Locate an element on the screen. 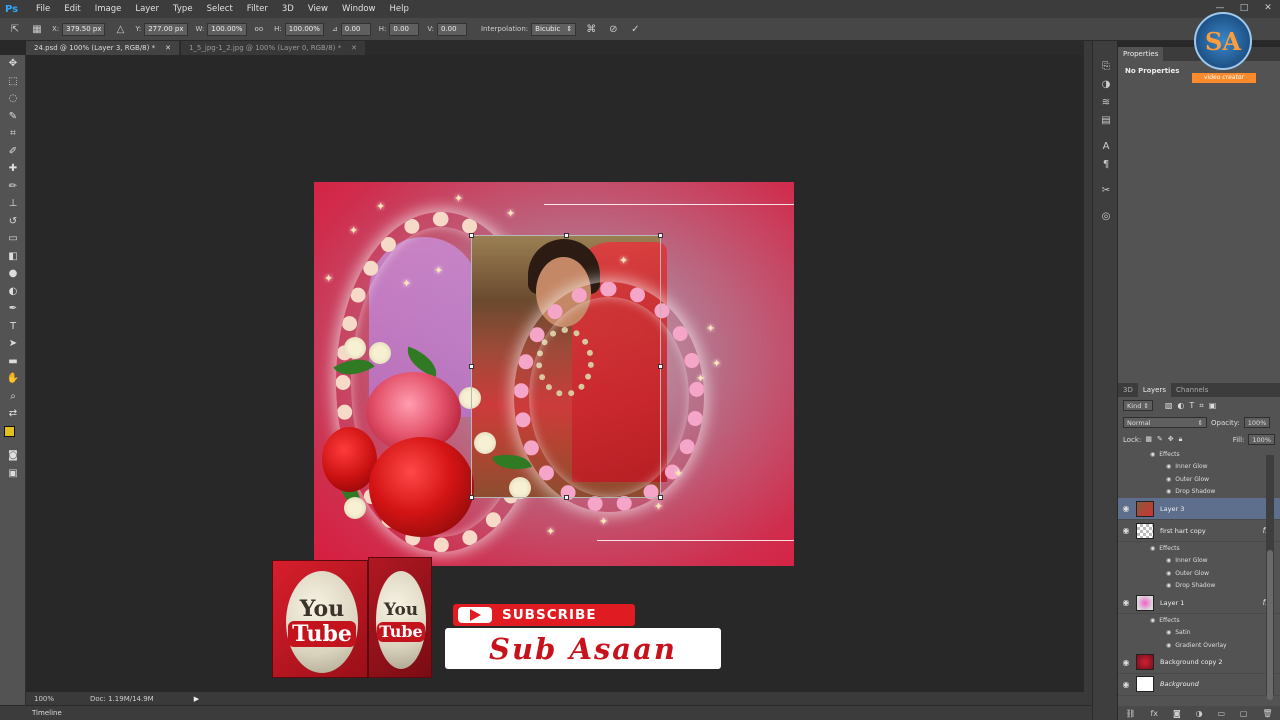 The width and height of the screenshot is (1280, 720). quick-mask-icon: ◙ is located at coordinates (13, 456).